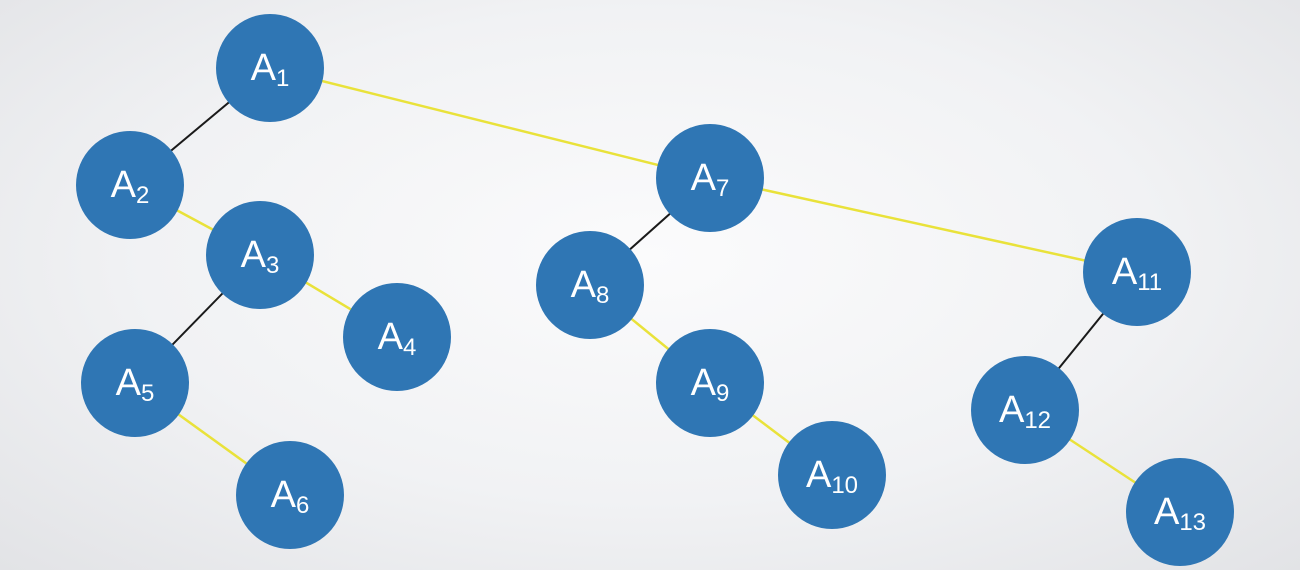  I want to click on tree-node-a4: A4, so click(397, 337).